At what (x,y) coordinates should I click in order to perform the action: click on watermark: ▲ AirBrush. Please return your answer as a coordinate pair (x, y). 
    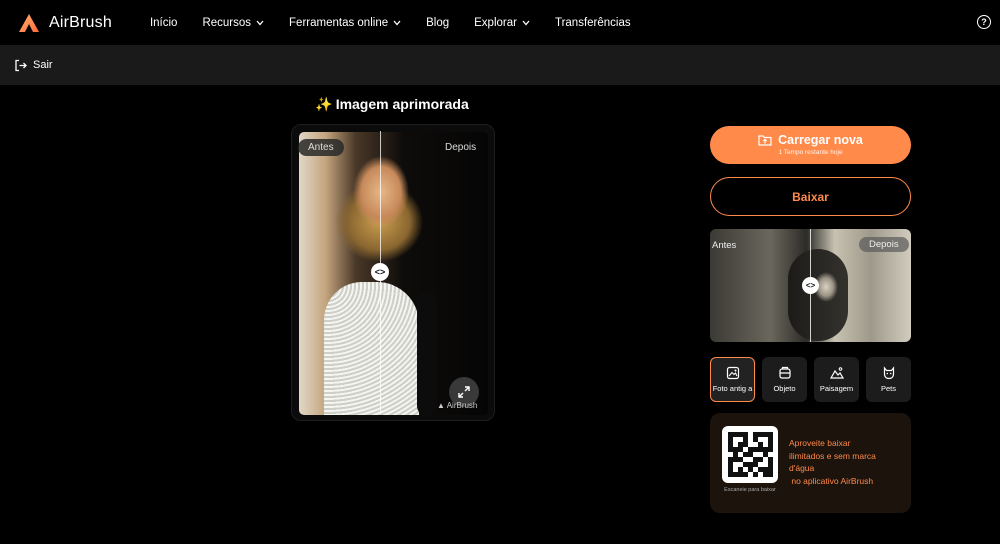
    Looking at the image, I should click on (457, 405).